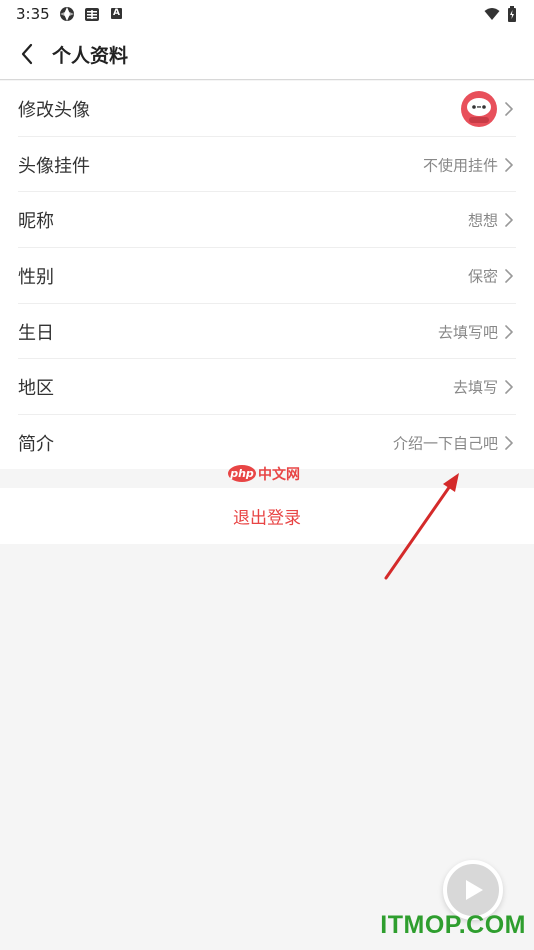 The width and height of the screenshot is (534, 950). Describe the element at coordinates (33, 14) in the screenshot. I see `status-time: 3:35` at that location.